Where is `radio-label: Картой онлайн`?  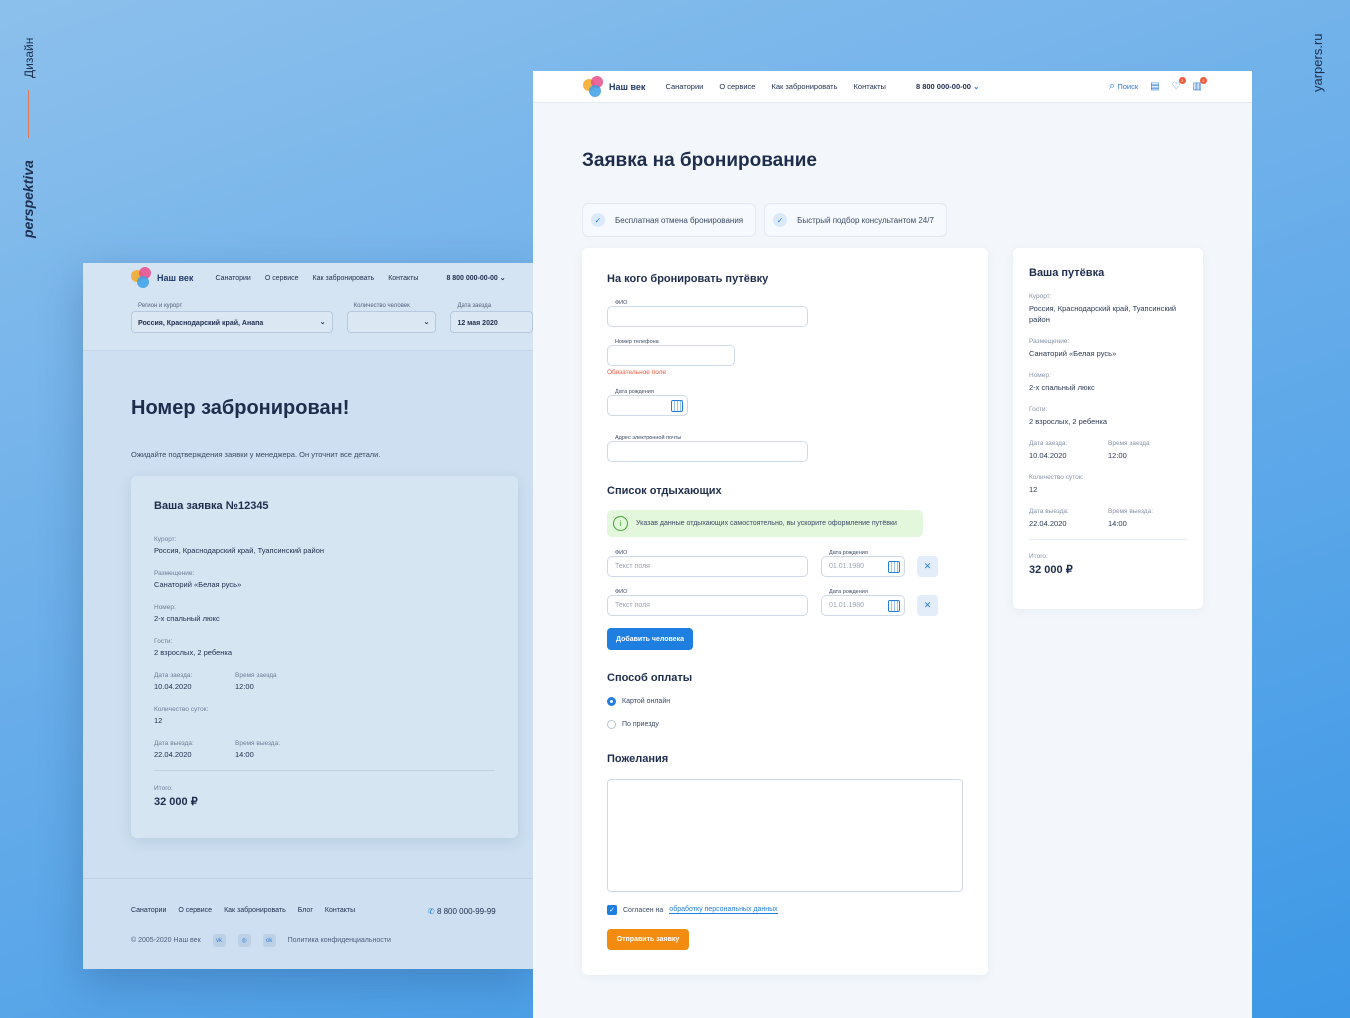 radio-label: Картой онлайн is located at coordinates (646, 701).